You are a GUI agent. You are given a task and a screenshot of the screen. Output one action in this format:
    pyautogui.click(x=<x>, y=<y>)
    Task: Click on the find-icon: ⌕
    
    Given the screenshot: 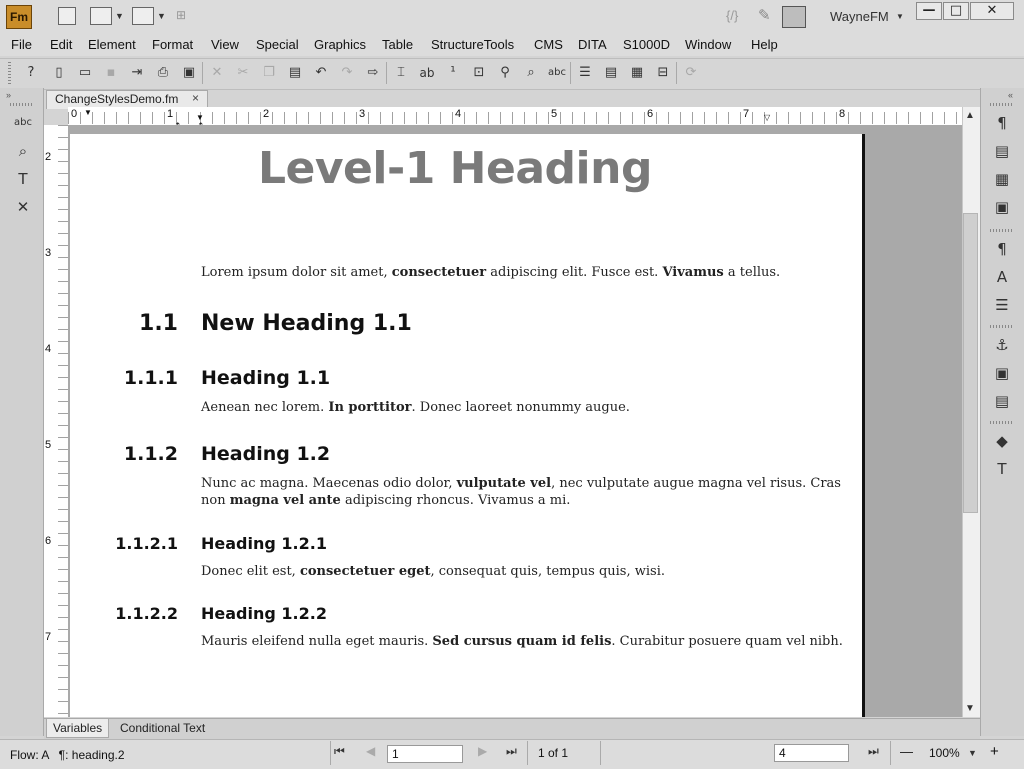 What is the action you would take?
    pyautogui.click(x=531, y=73)
    